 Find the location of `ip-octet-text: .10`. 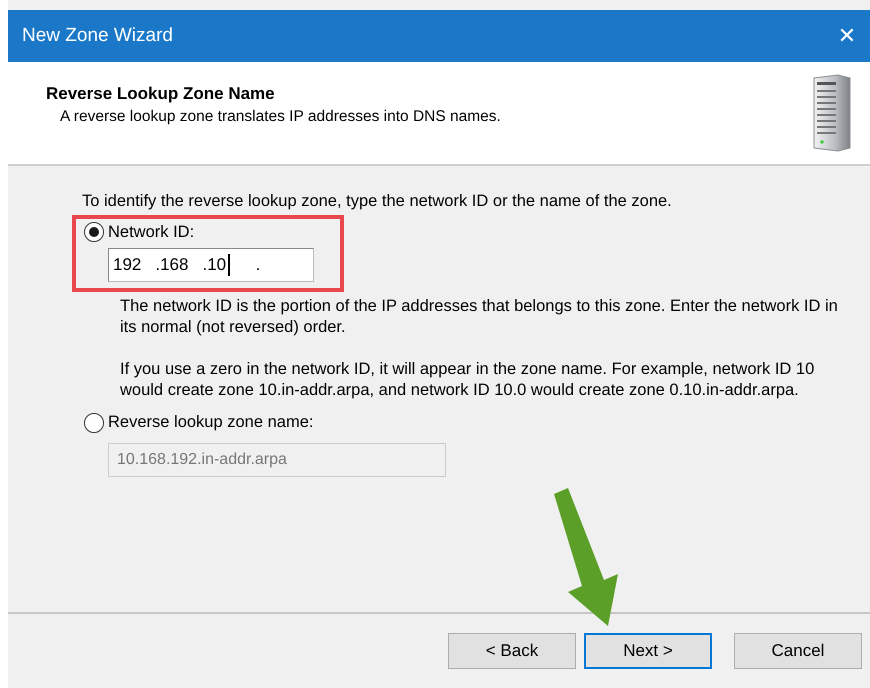

ip-octet-text: .10 is located at coordinates (214, 265).